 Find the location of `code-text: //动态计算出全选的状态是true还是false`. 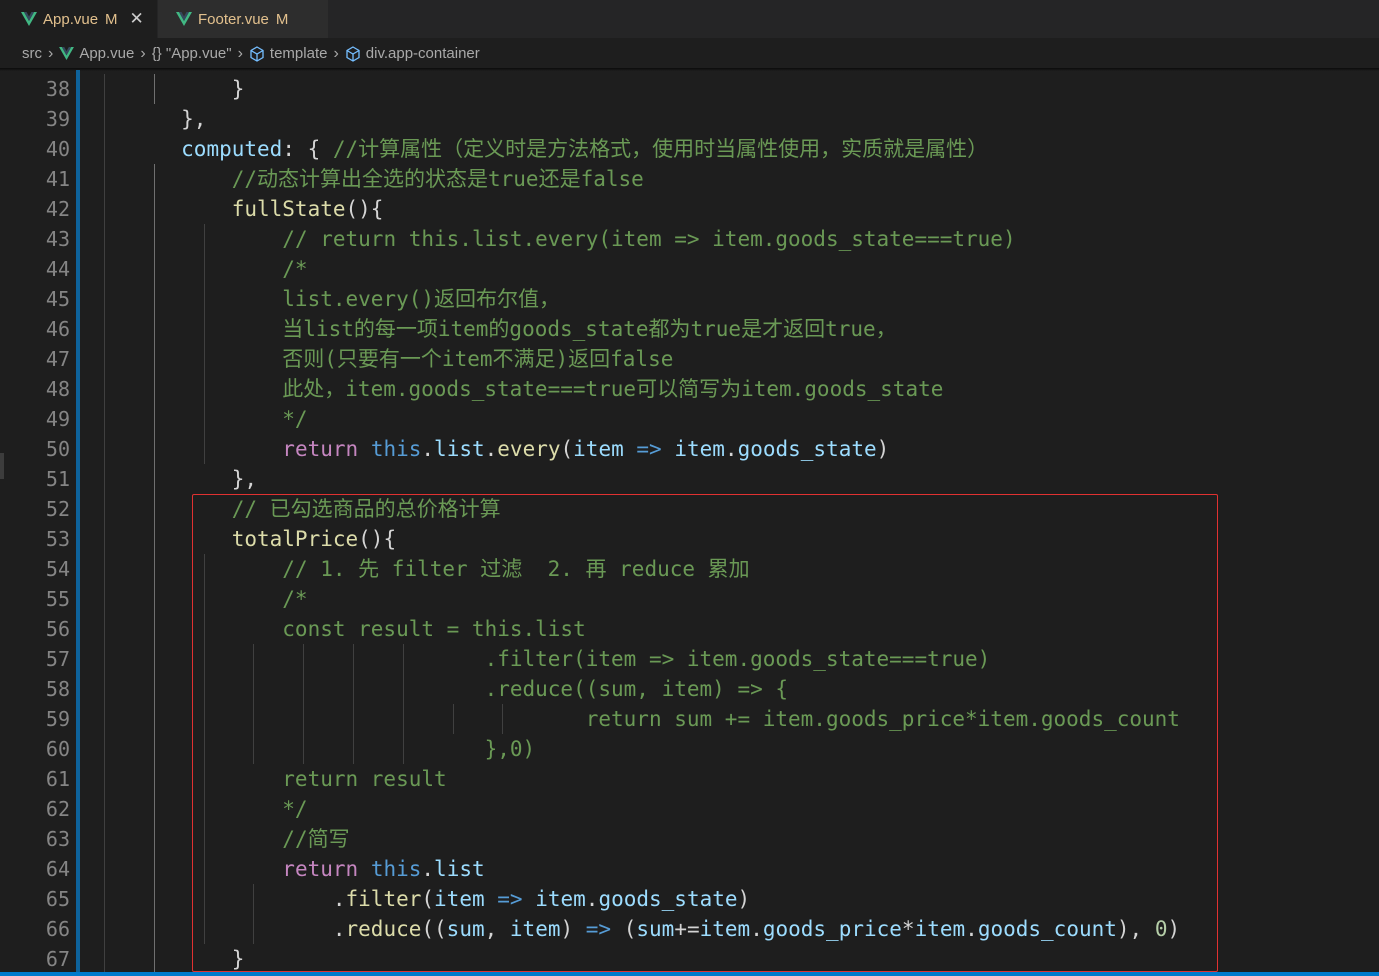

code-text: //动态计算出全选的状态是true还是false is located at coordinates (437, 179).